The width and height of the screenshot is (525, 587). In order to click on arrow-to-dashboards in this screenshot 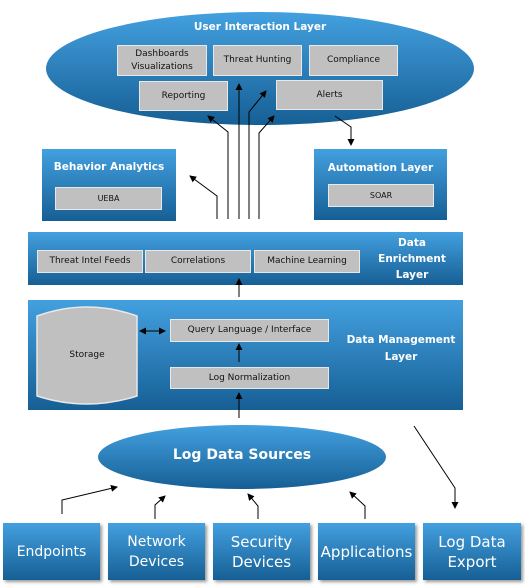, I will do `click(257, 154)`.